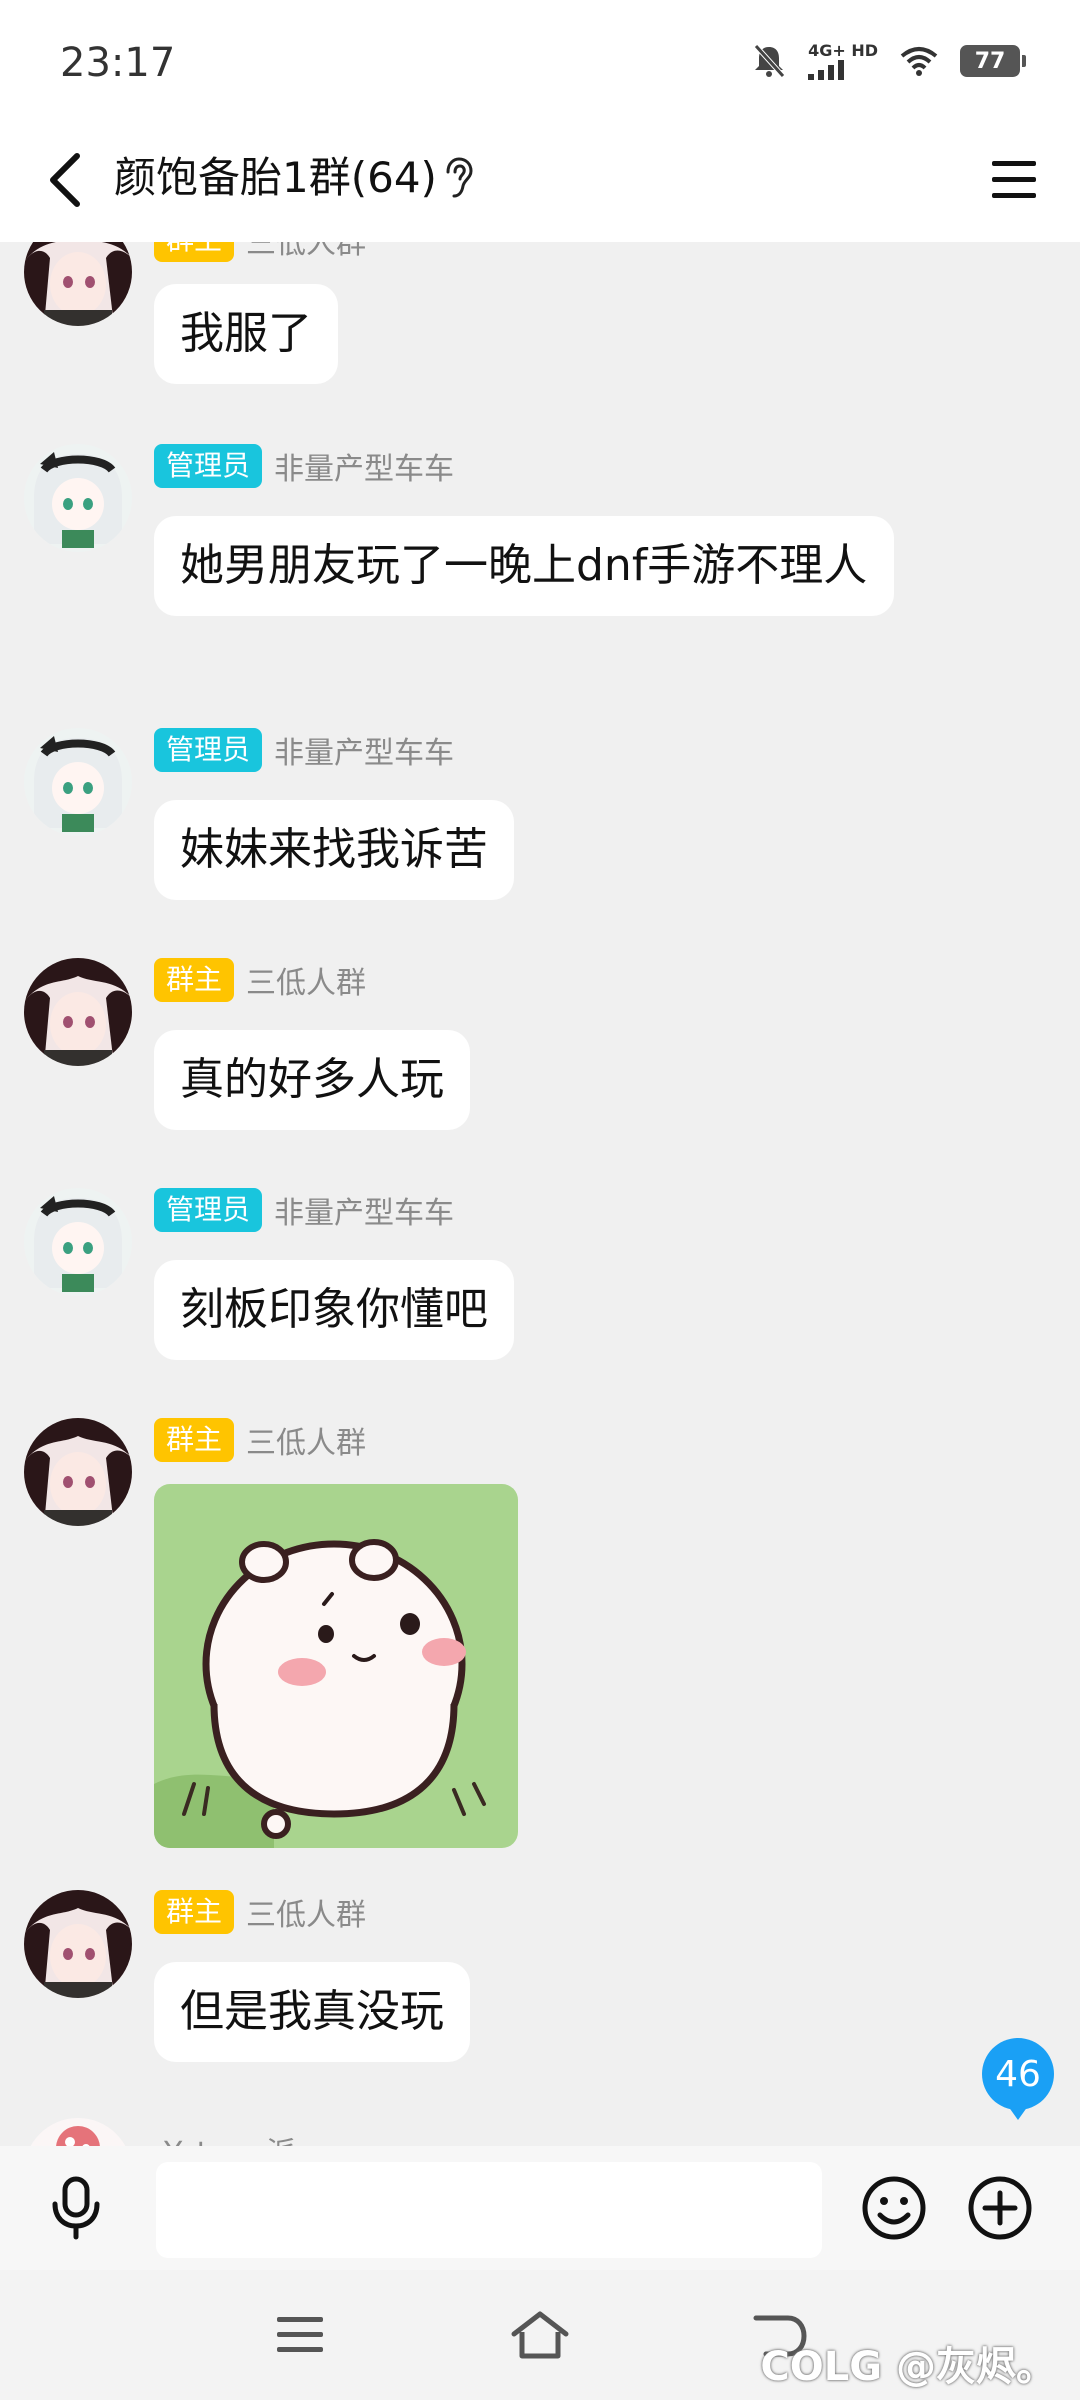 This screenshot has width=1080, height=2400. I want to click on system-nav-bar: COLG @灰烬。, so click(540, 2335).